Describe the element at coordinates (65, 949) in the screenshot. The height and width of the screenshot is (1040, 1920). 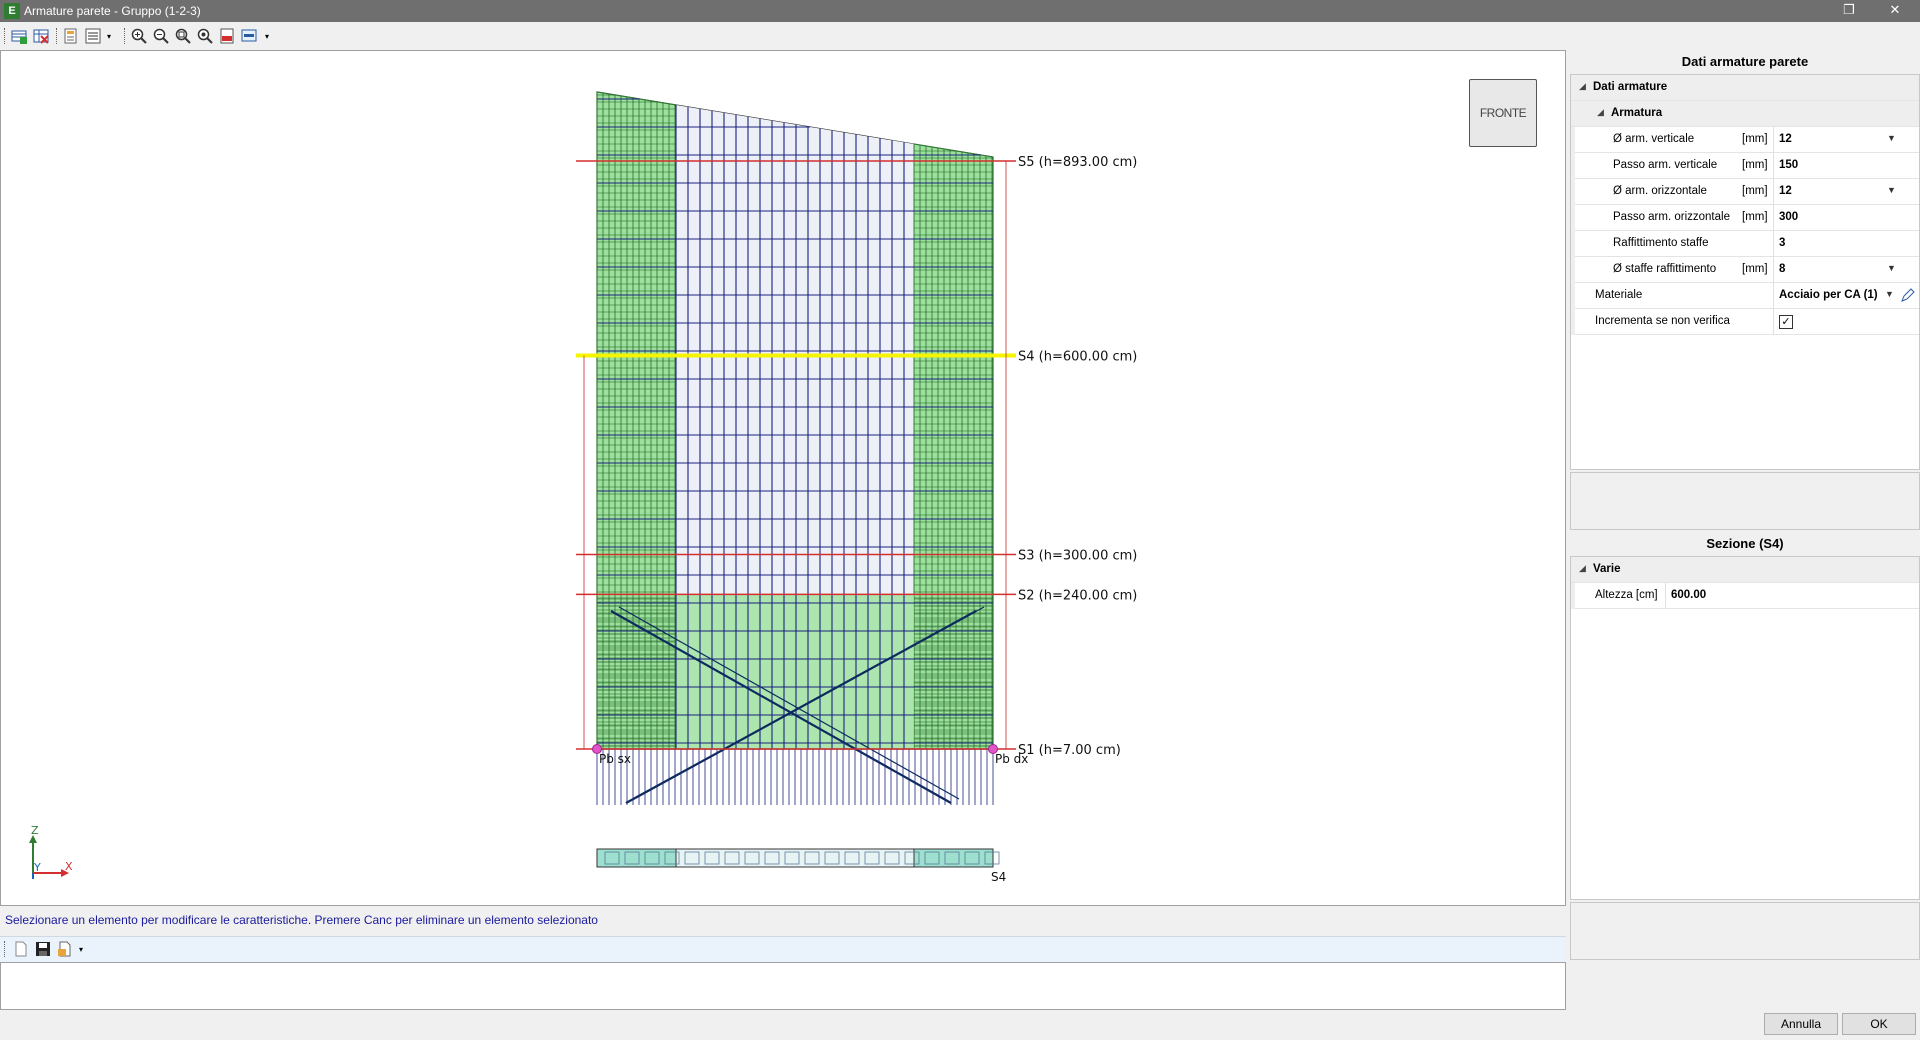
I see `report-icon` at that location.